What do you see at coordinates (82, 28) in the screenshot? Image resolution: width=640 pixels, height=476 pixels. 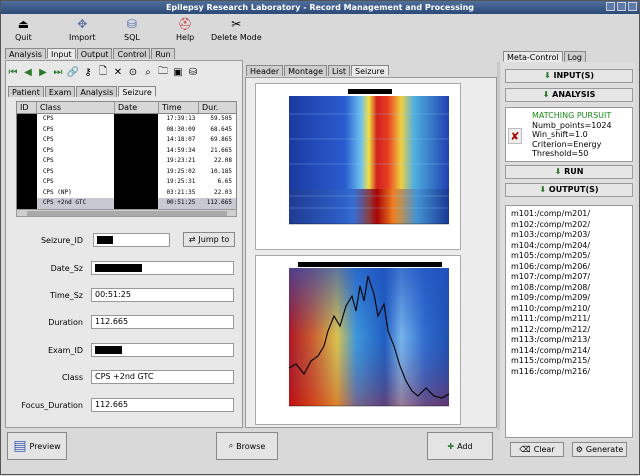 I see `import-button: ✥ Import` at bounding box center [82, 28].